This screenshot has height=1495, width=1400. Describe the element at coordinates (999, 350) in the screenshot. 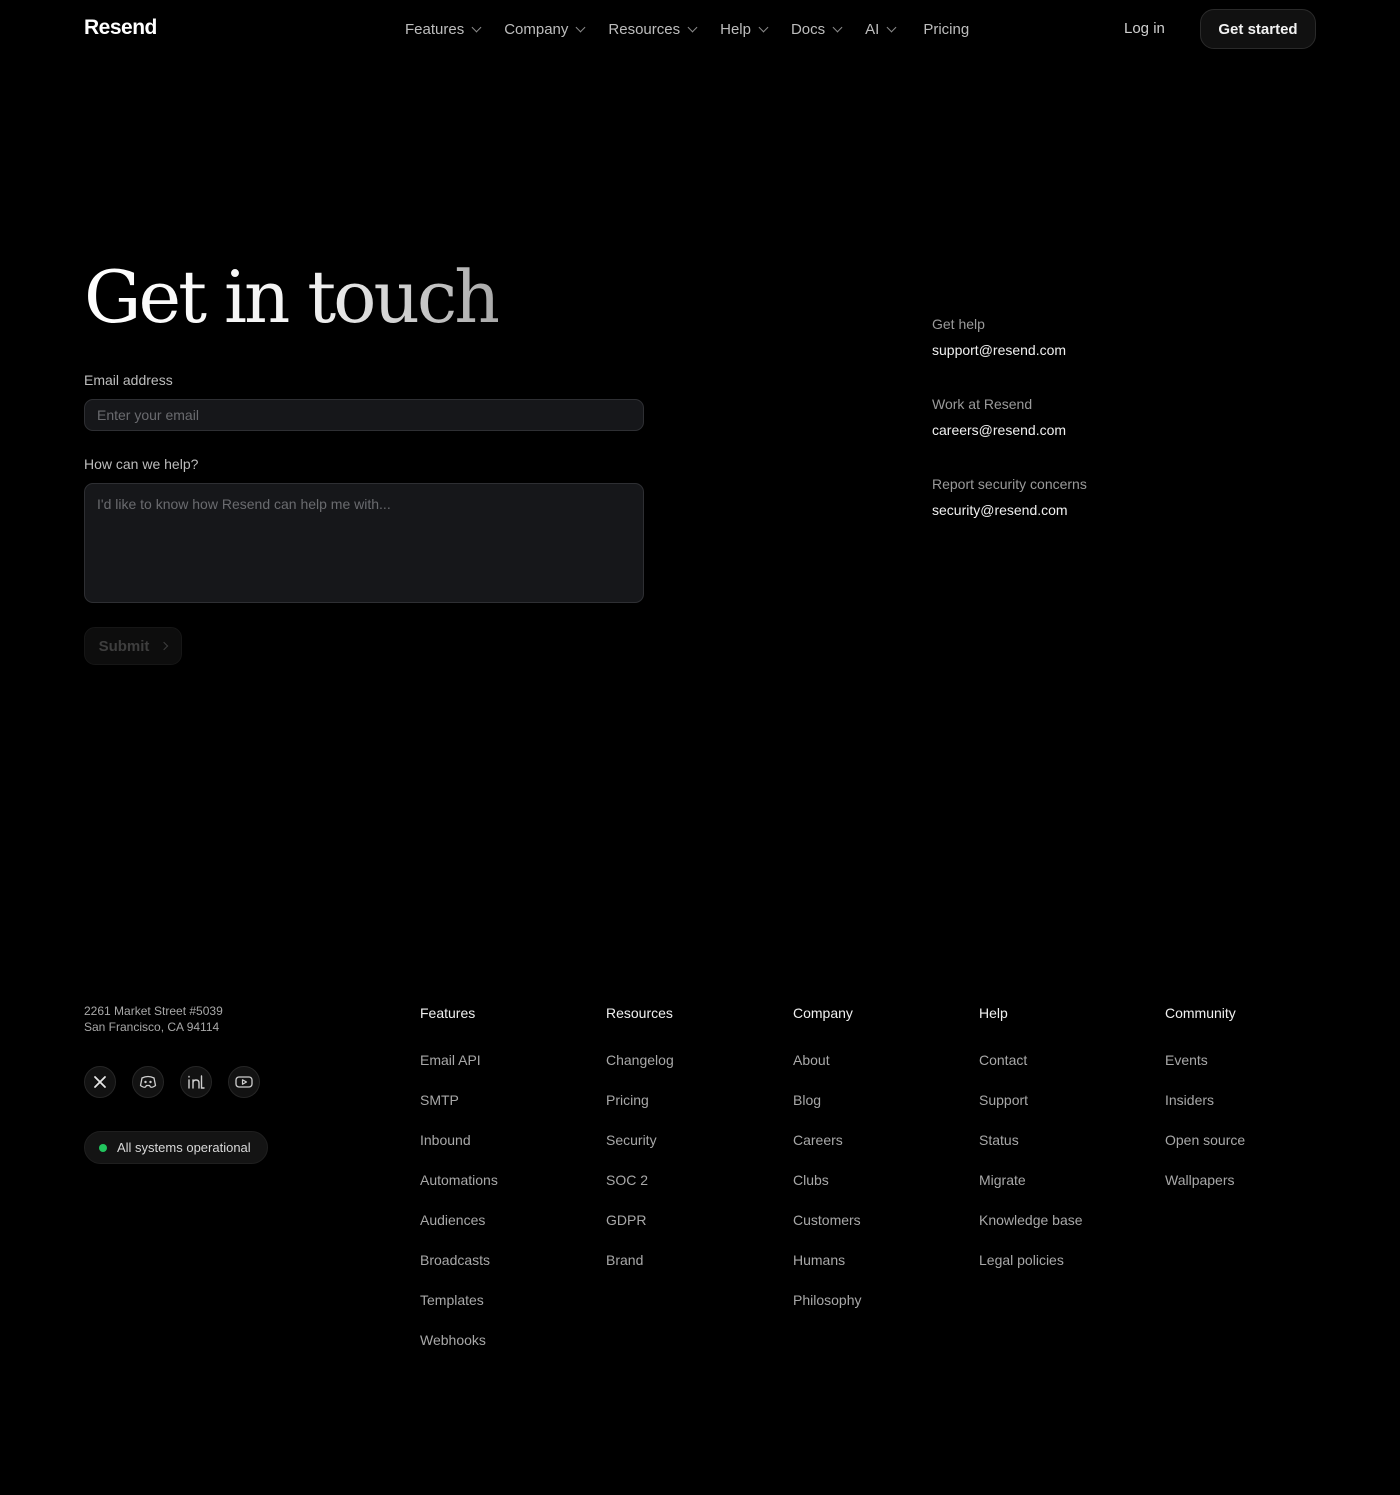

I see `contact-email-link: support@resend.com` at that location.